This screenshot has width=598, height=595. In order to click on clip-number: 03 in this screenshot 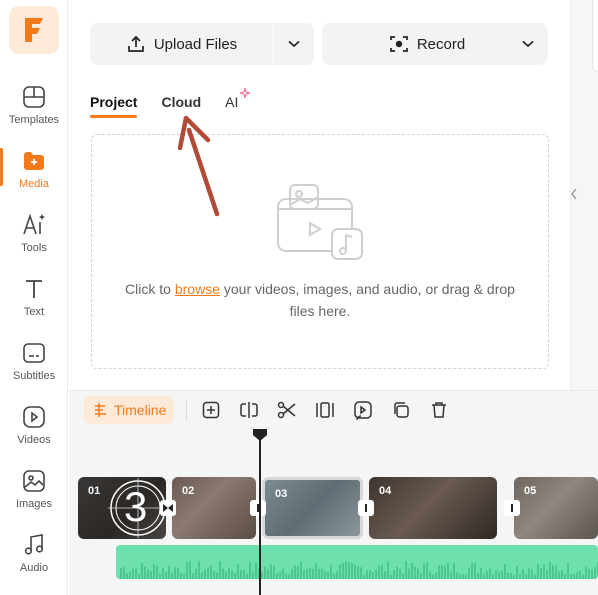, I will do `click(281, 494)`.